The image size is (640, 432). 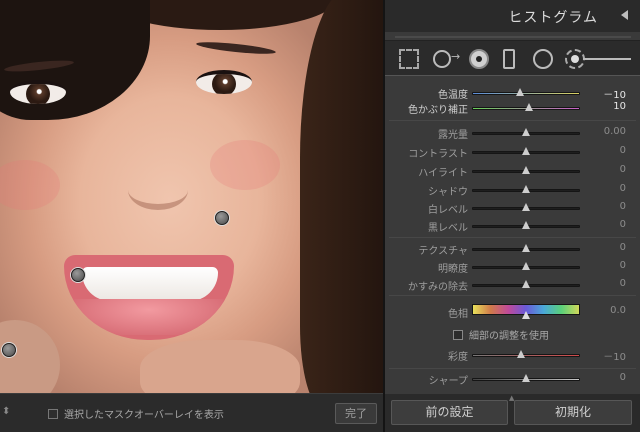 What do you see at coordinates (512, 171) in the screenshot?
I see `slider-row-g2-2: ハイライト 0` at bounding box center [512, 171].